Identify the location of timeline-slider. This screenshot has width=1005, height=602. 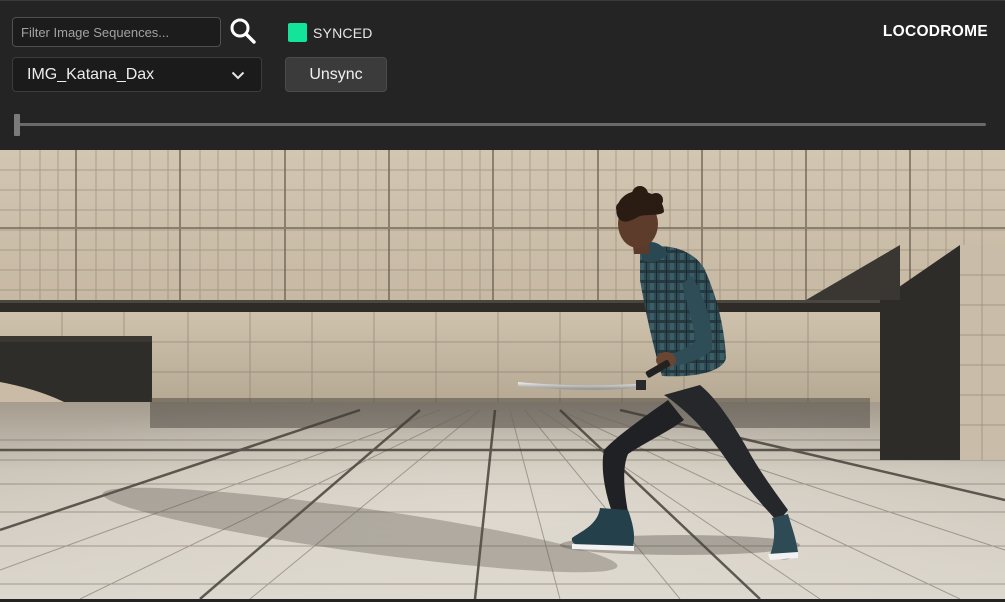
(501, 125).